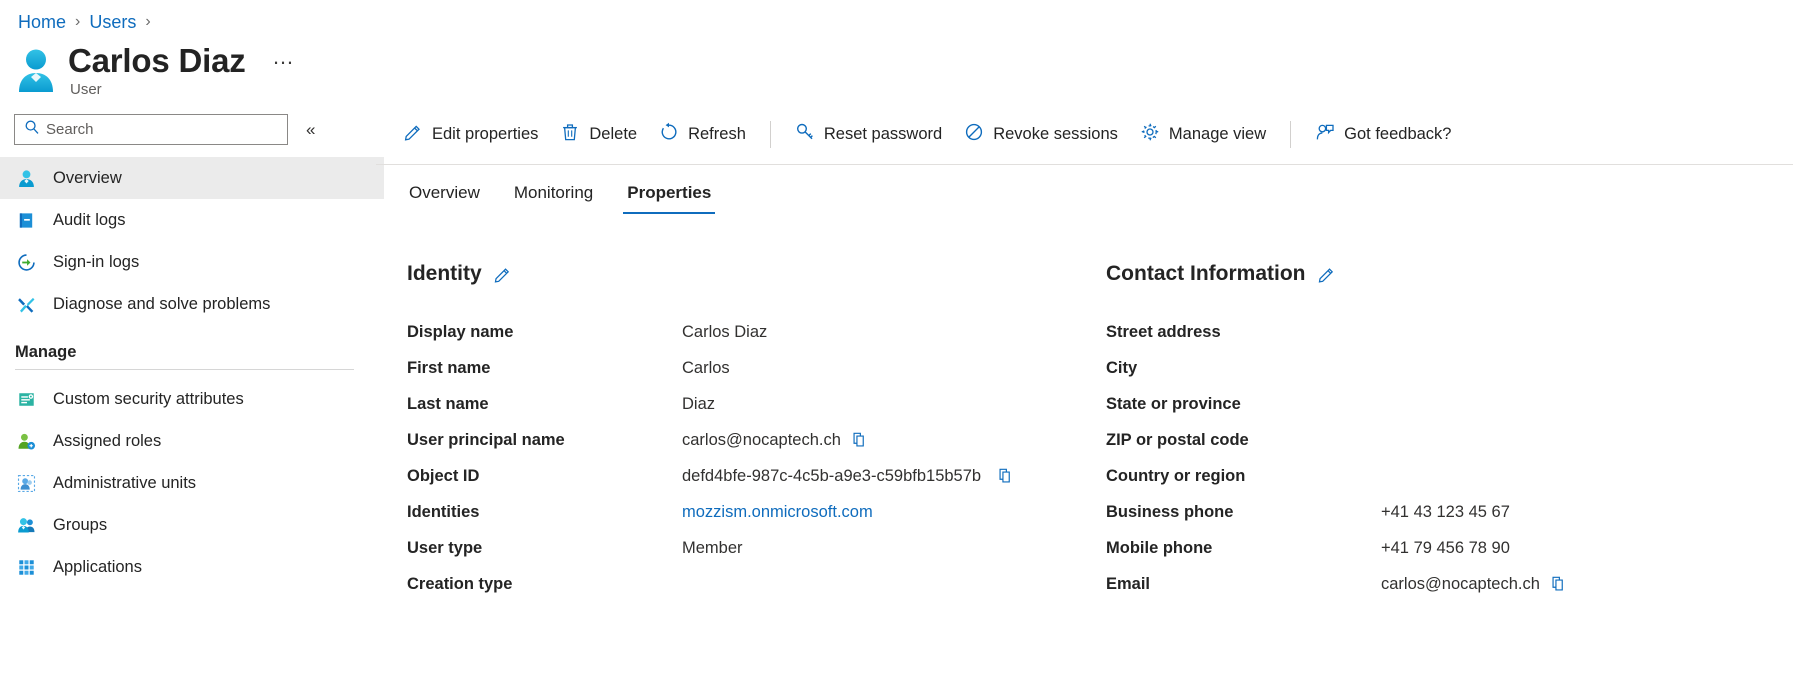 The image size is (1793, 693). I want to click on user-icon, so click(26, 178).